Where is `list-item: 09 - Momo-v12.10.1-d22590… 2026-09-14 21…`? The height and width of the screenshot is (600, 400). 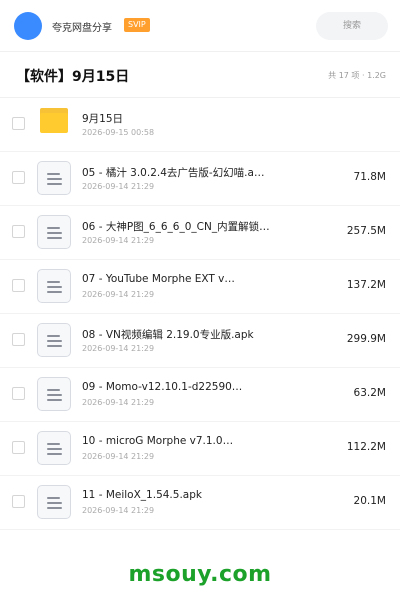
list-item: 09 - Momo-v12.10.1-d22590… 2026-09-14 21… is located at coordinates (200, 395).